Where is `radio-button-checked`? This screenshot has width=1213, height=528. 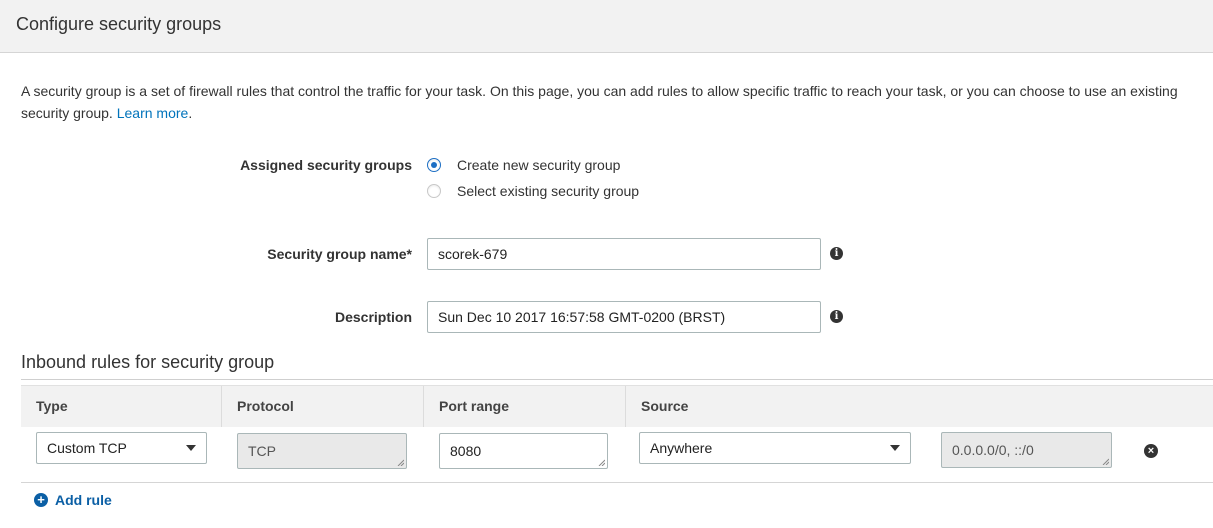 radio-button-checked is located at coordinates (434, 165).